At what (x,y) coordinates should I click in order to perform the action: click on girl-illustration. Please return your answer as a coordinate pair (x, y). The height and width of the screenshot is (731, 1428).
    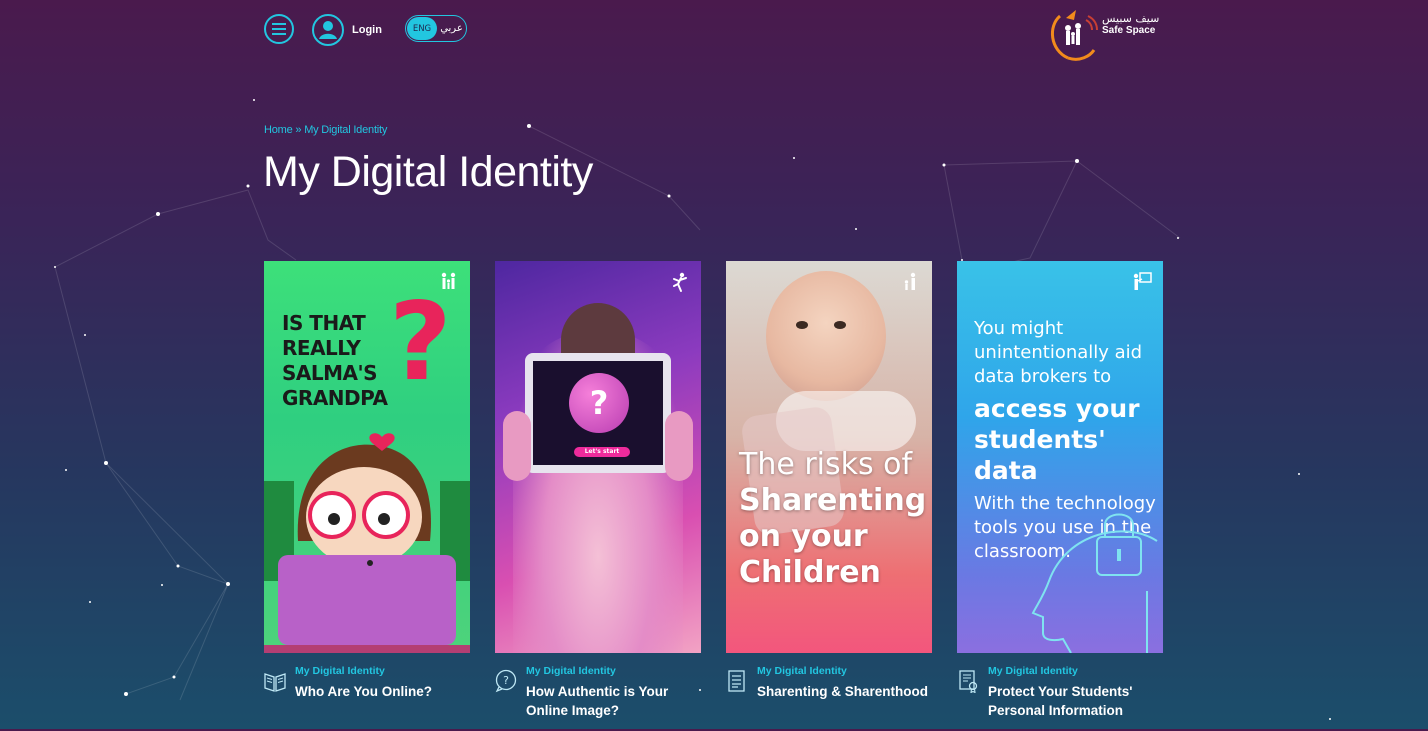
    Looking at the image, I should click on (367, 539).